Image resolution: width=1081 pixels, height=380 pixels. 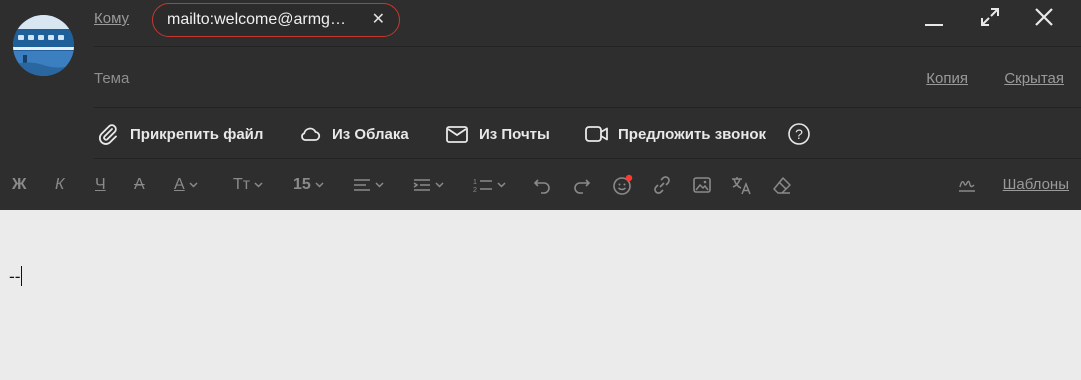 I want to click on help-icon: ?, so click(x=799, y=134).